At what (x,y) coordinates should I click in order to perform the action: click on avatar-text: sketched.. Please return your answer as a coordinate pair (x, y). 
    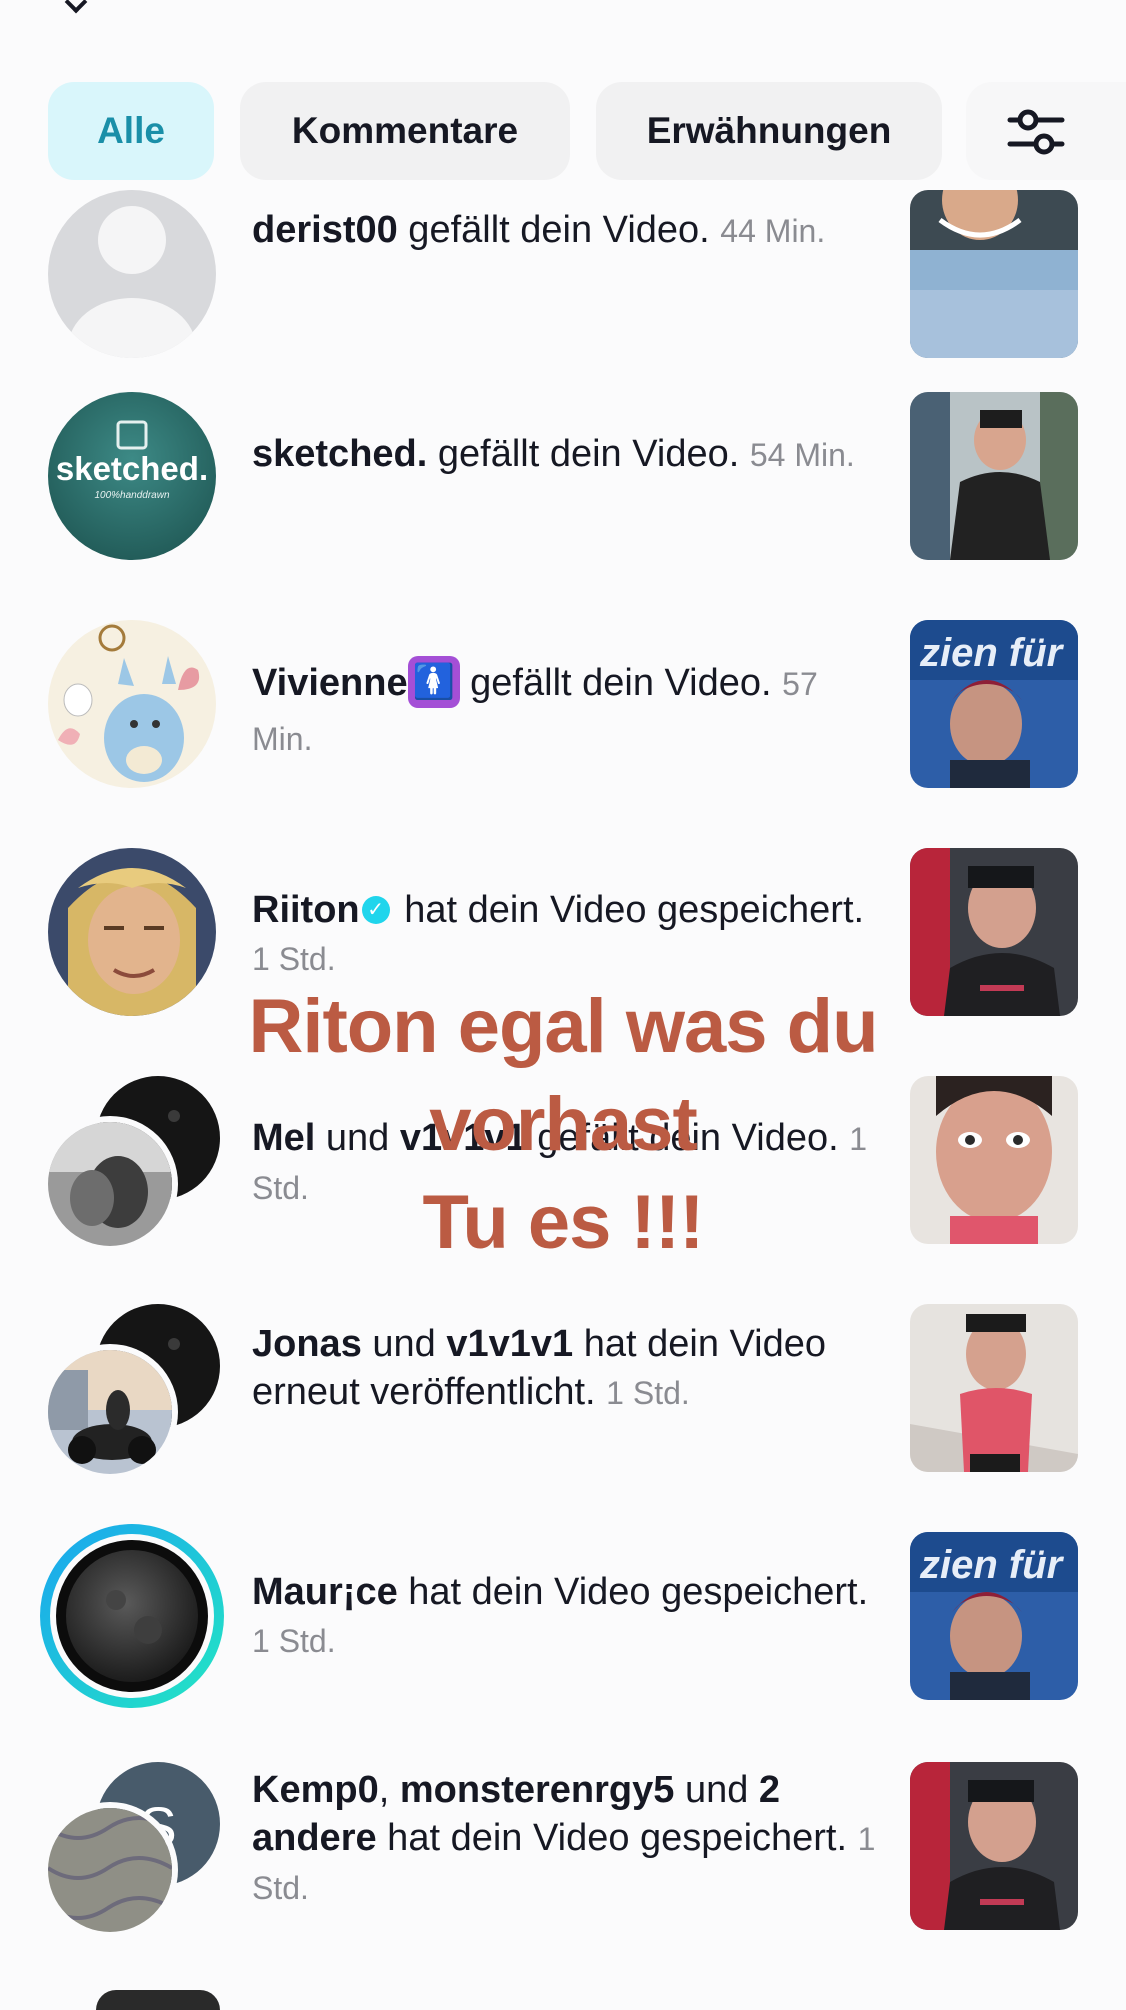
    Looking at the image, I should click on (132, 468).